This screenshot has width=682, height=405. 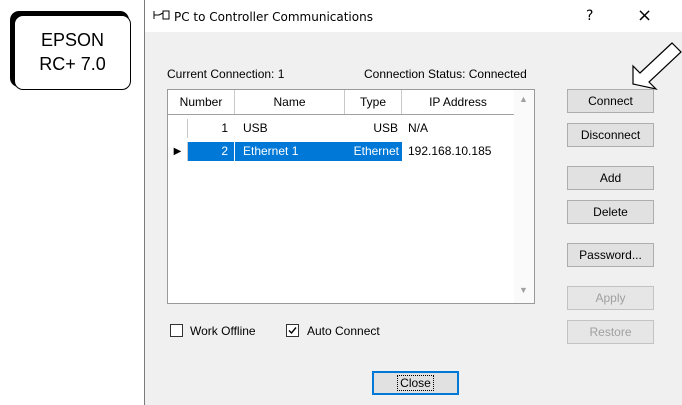 I want to click on restore-button: Restore, so click(x=610, y=332).